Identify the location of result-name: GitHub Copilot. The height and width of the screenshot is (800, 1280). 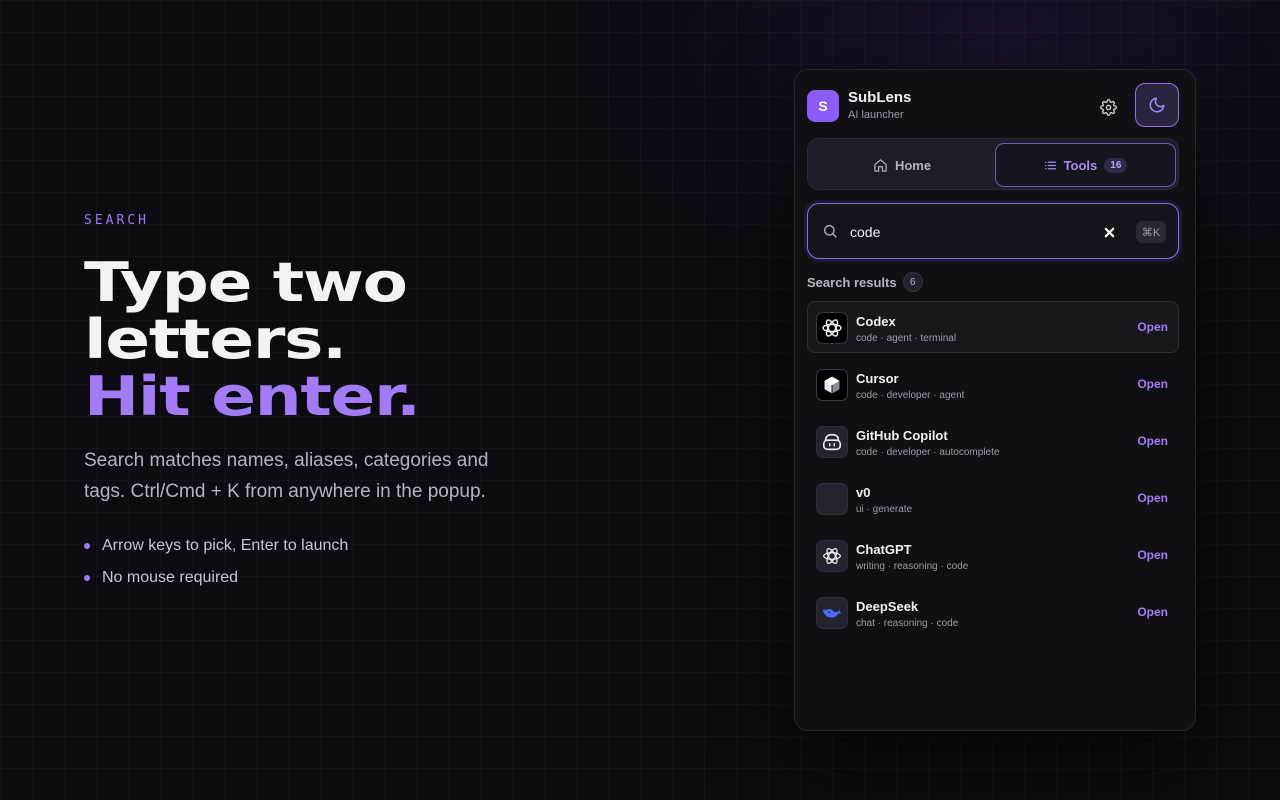
(902, 435).